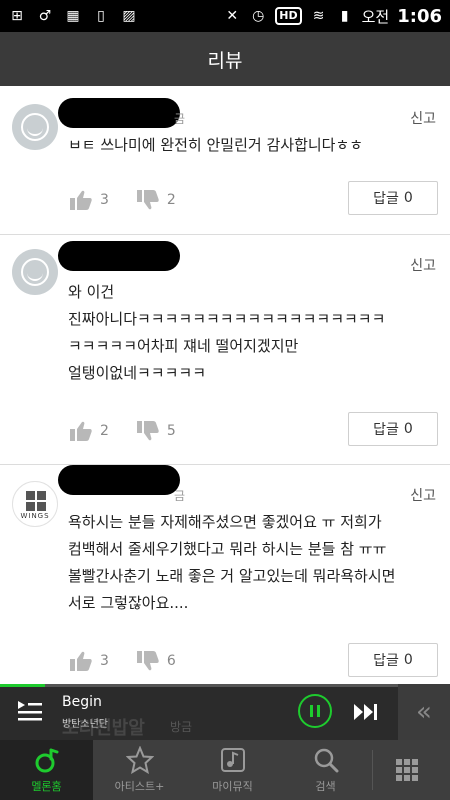  I want to click on tab-menu, so click(406, 770).